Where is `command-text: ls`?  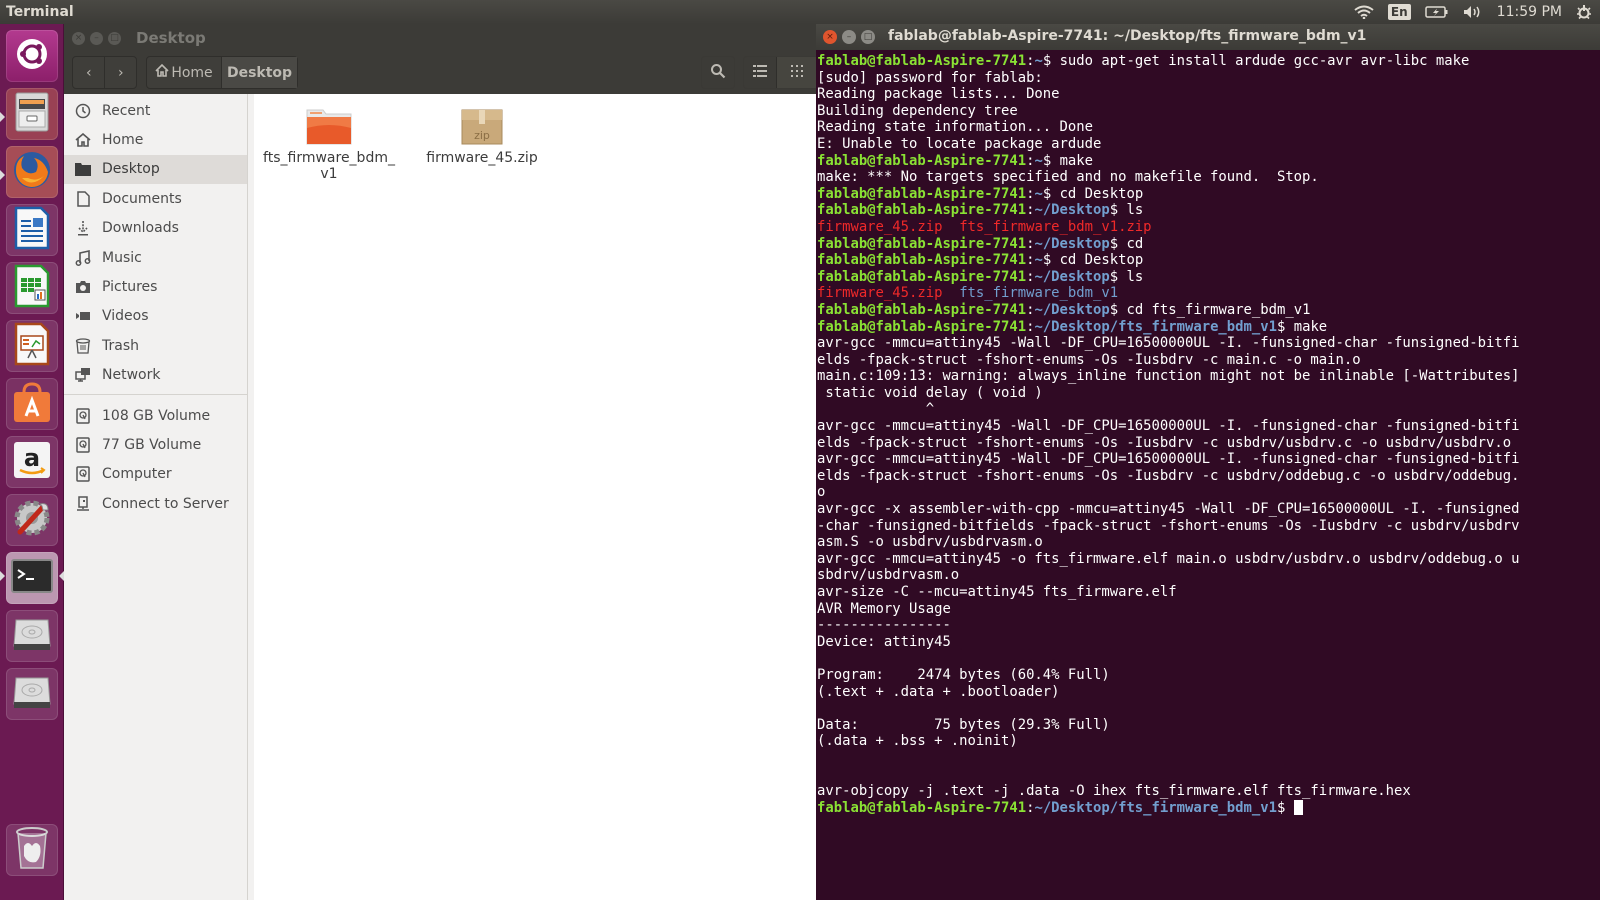
command-text: ls is located at coordinates (1131, 276).